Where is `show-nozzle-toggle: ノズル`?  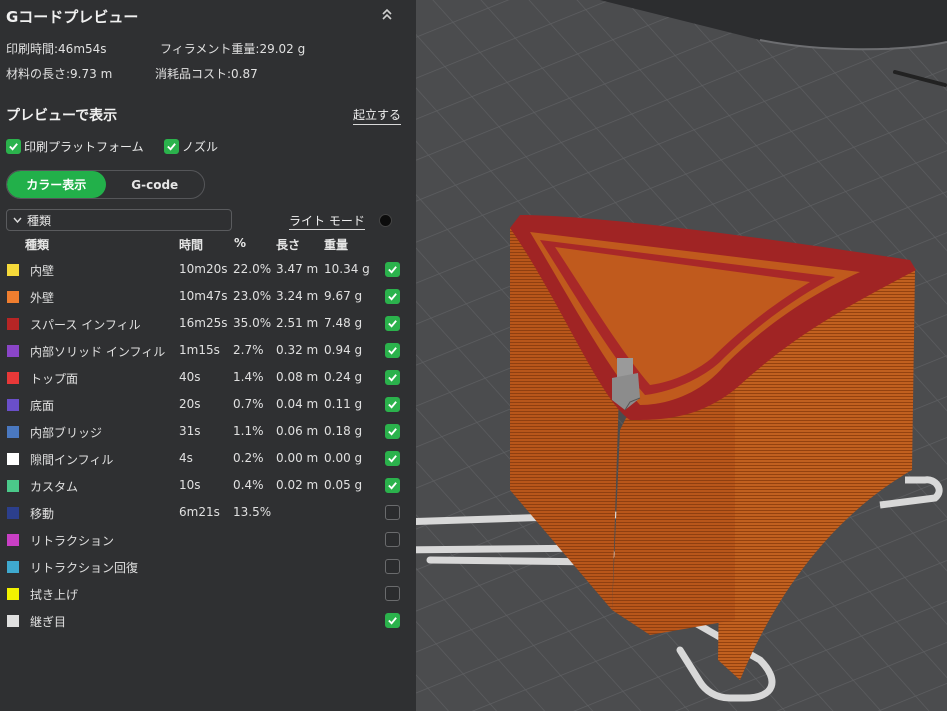
show-nozzle-toggle: ノズル is located at coordinates (191, 146).